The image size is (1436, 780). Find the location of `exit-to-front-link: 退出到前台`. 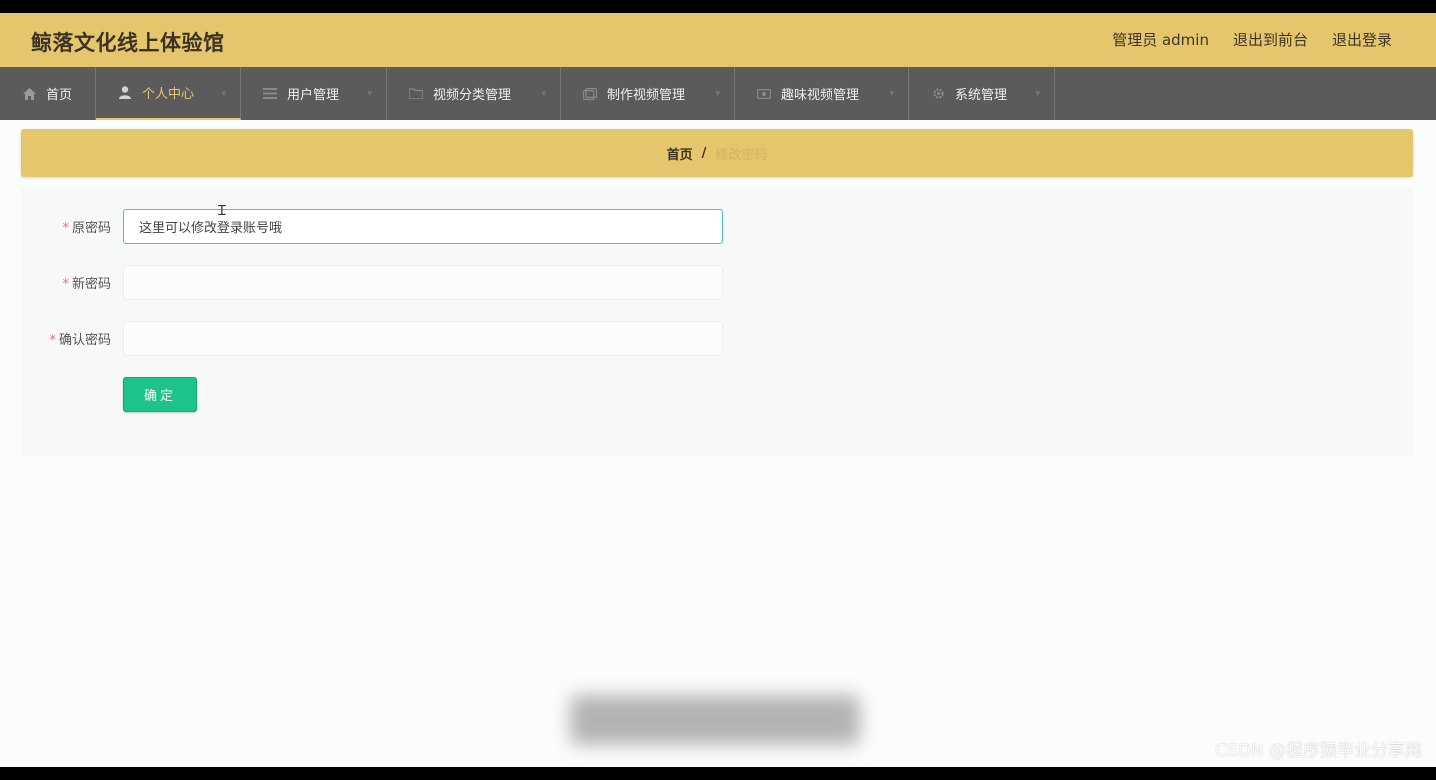

exit-to-front-link: 退出到前台 is located at coordinates (1270, 39).